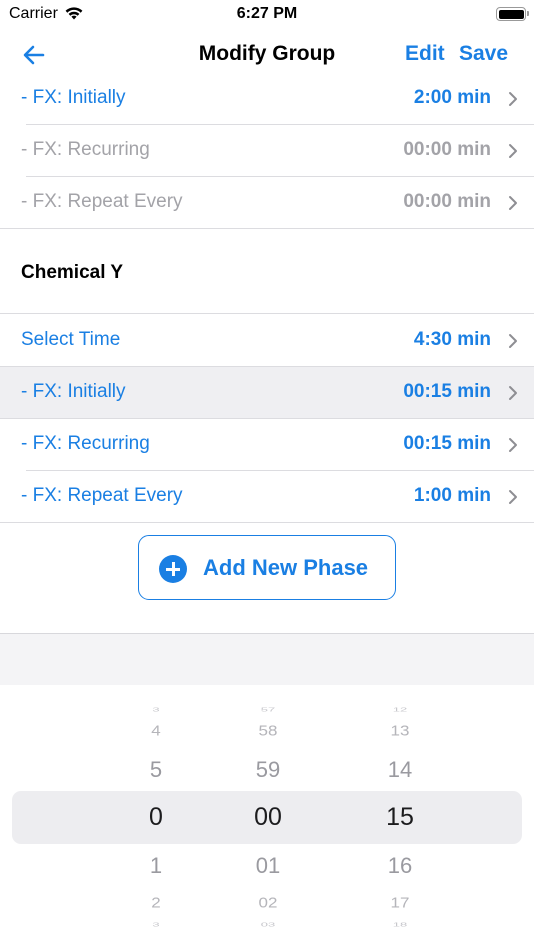 Image resolution: width=534 pixels, height=950 pixels. I want to click on picker-selected-value: 0, so click(156, 817).